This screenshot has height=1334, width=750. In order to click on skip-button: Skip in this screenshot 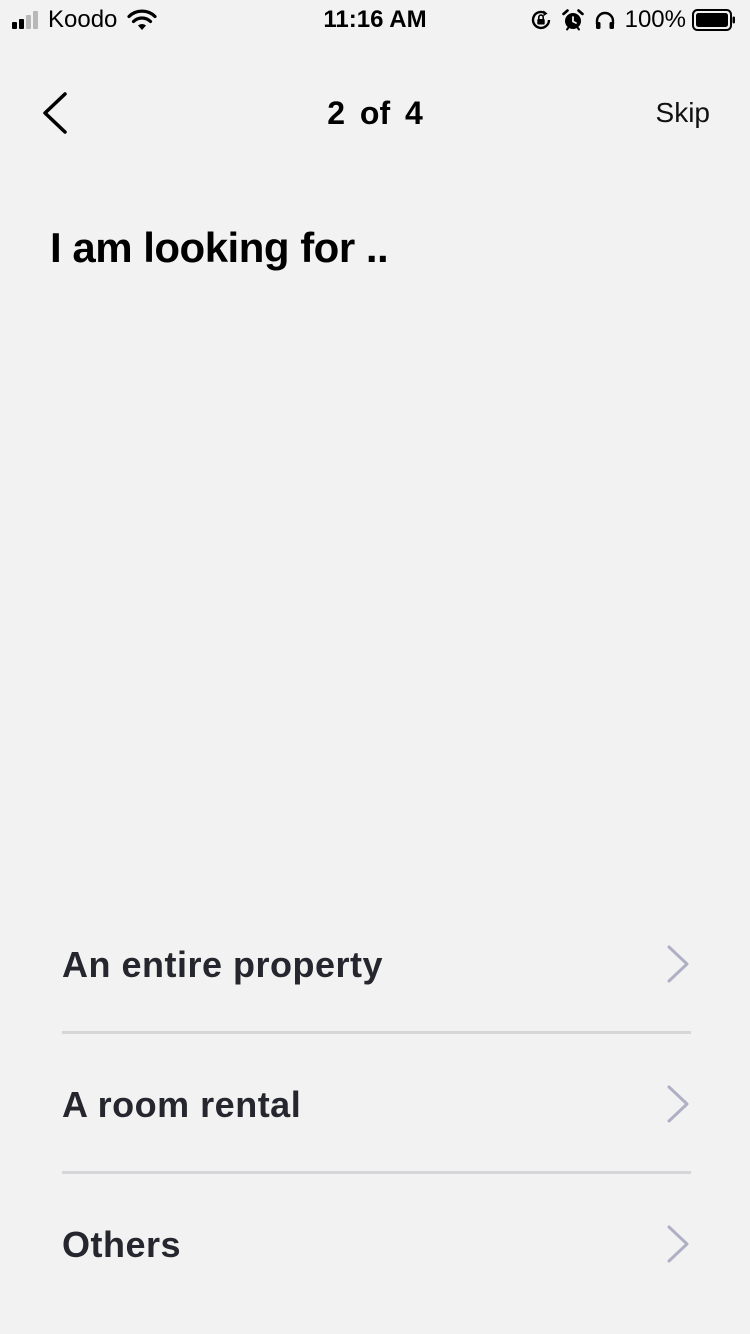, I will do `click(683, 113)`.